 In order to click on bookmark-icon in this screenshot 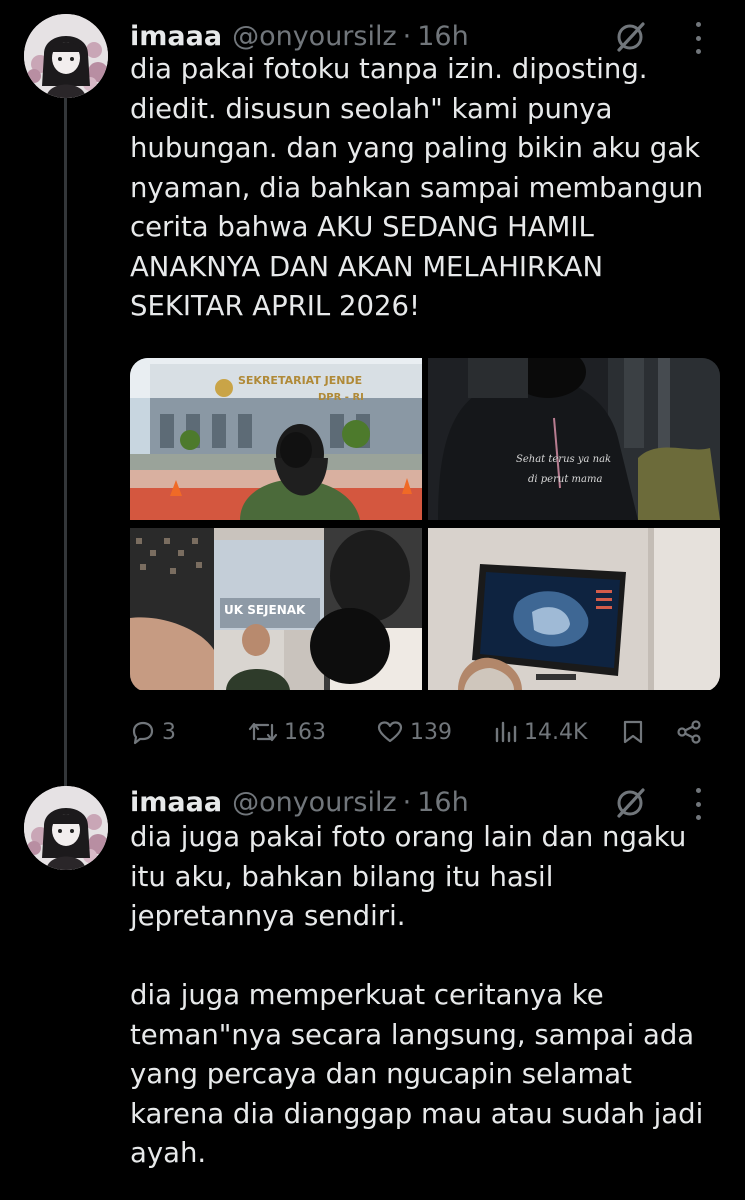, I will do `click(633, 732)`.